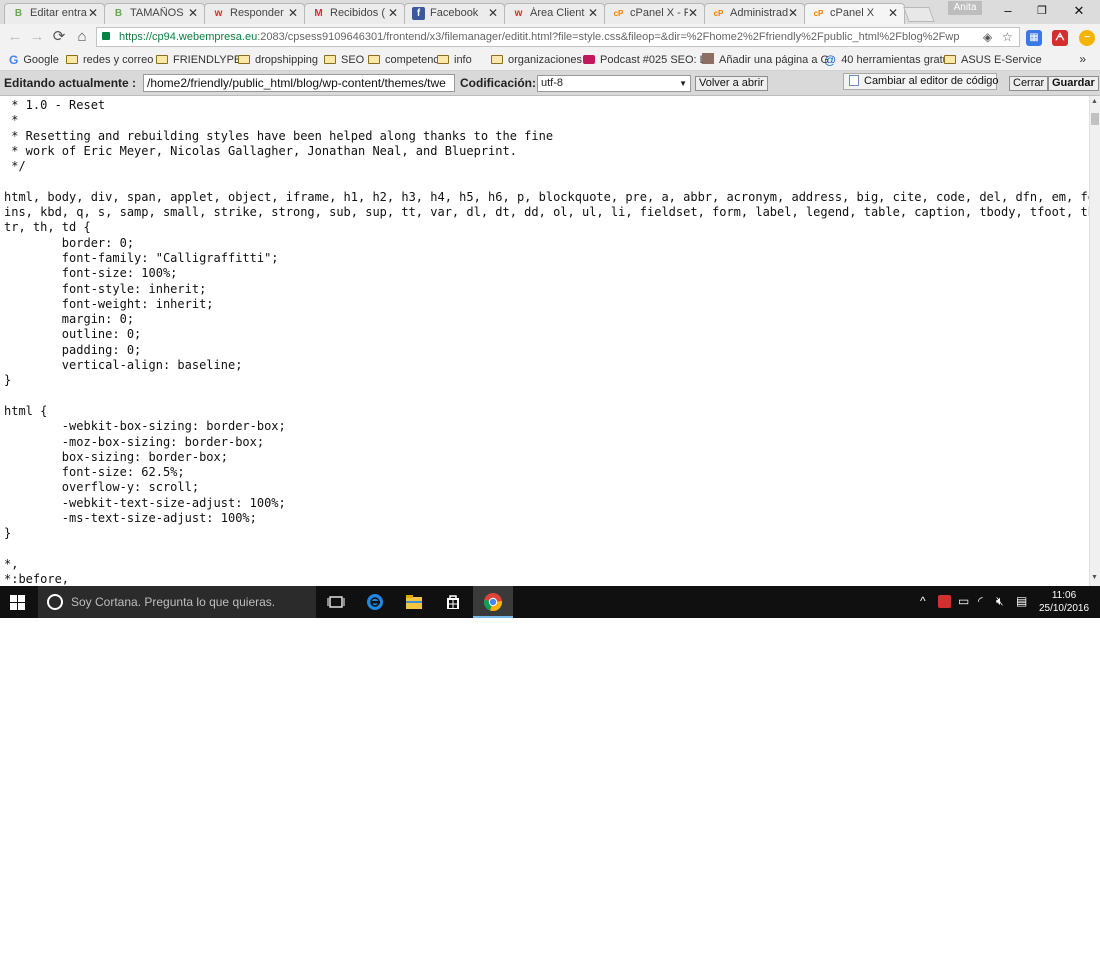 The height and width of the screenshot is (966, 1100). What do you see at coordinates (454, 13) in the screenshot?
I see `browser-tab: f Facebook ✕` at bounding box center [454, 13].